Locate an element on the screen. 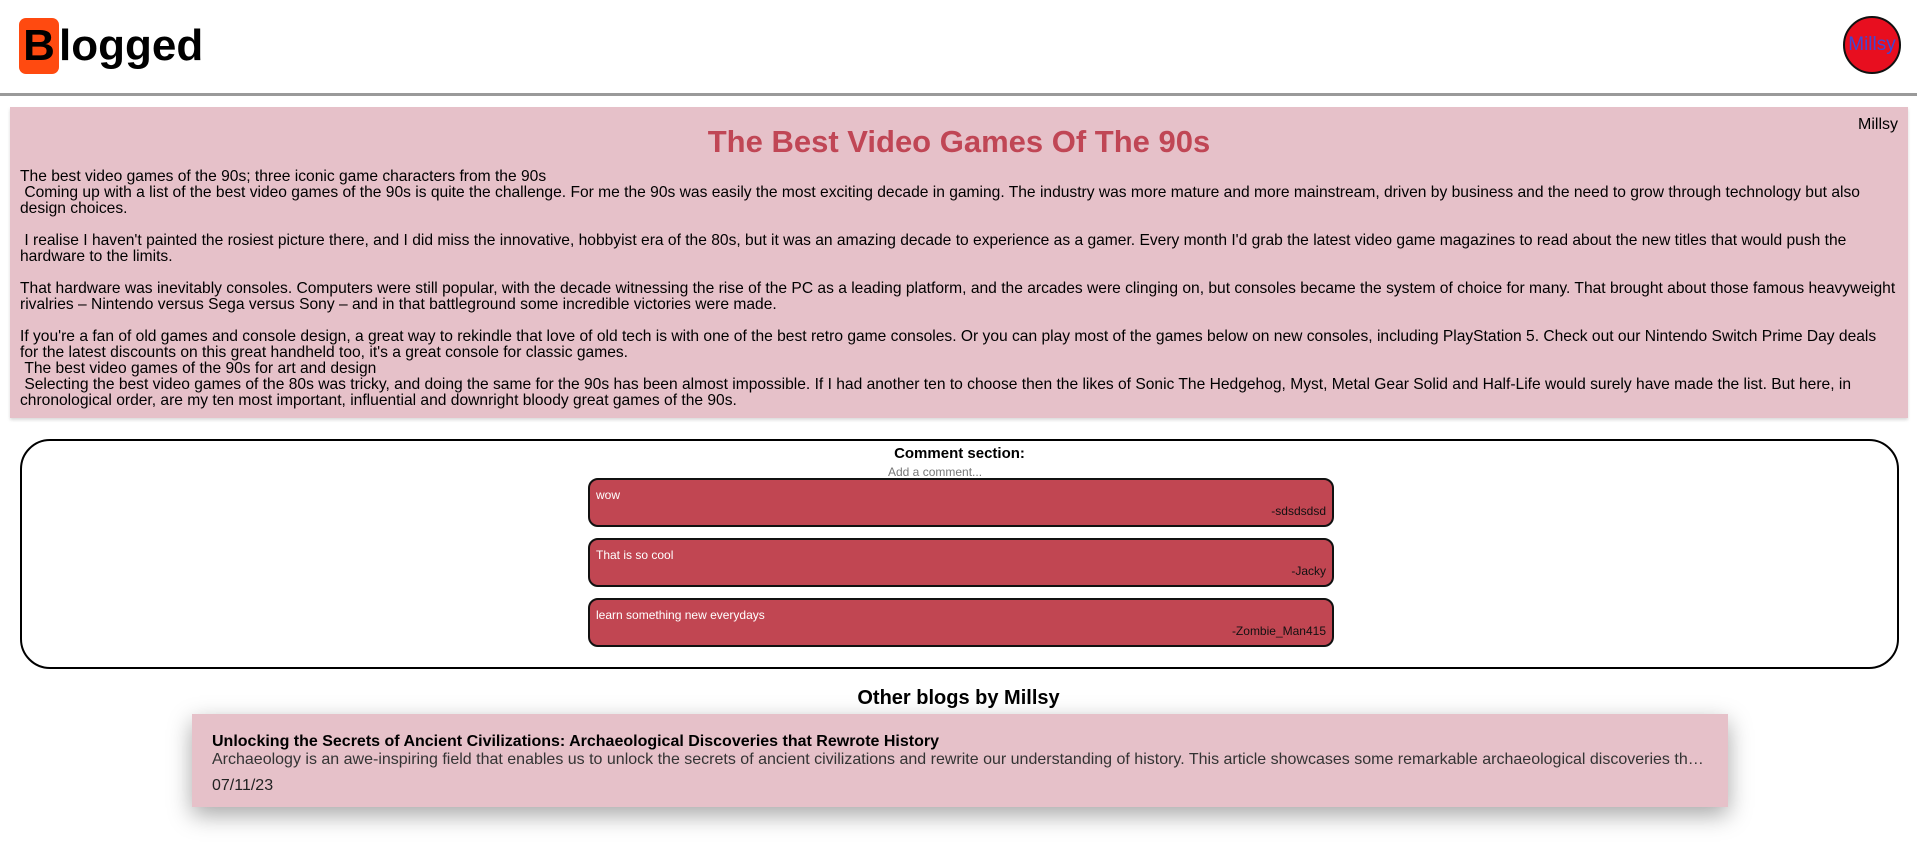  comment-author: -sdsdsdsd is located at coordinates (1298, 511).